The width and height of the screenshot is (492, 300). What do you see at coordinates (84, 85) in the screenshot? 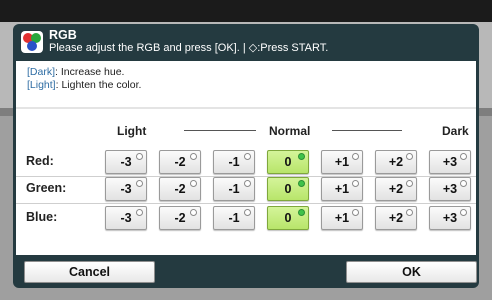
I see `hint-light: [Light]: Lighten the color.` at bounding box center [84, 85].